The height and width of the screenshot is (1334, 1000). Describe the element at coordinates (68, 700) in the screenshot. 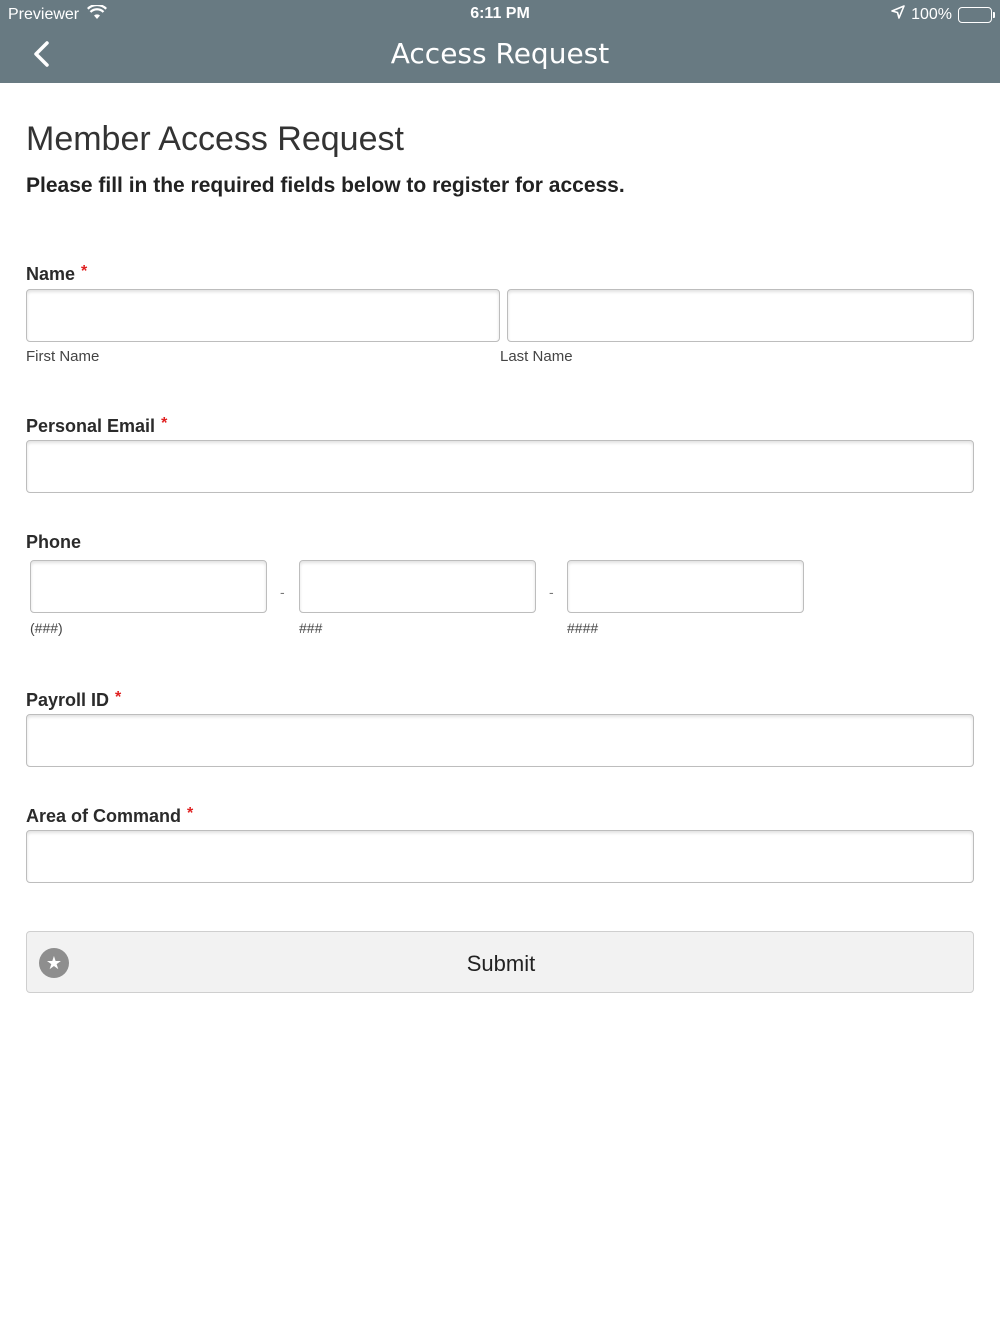

I see `payroll-label-text: Payroll ID` at that location.